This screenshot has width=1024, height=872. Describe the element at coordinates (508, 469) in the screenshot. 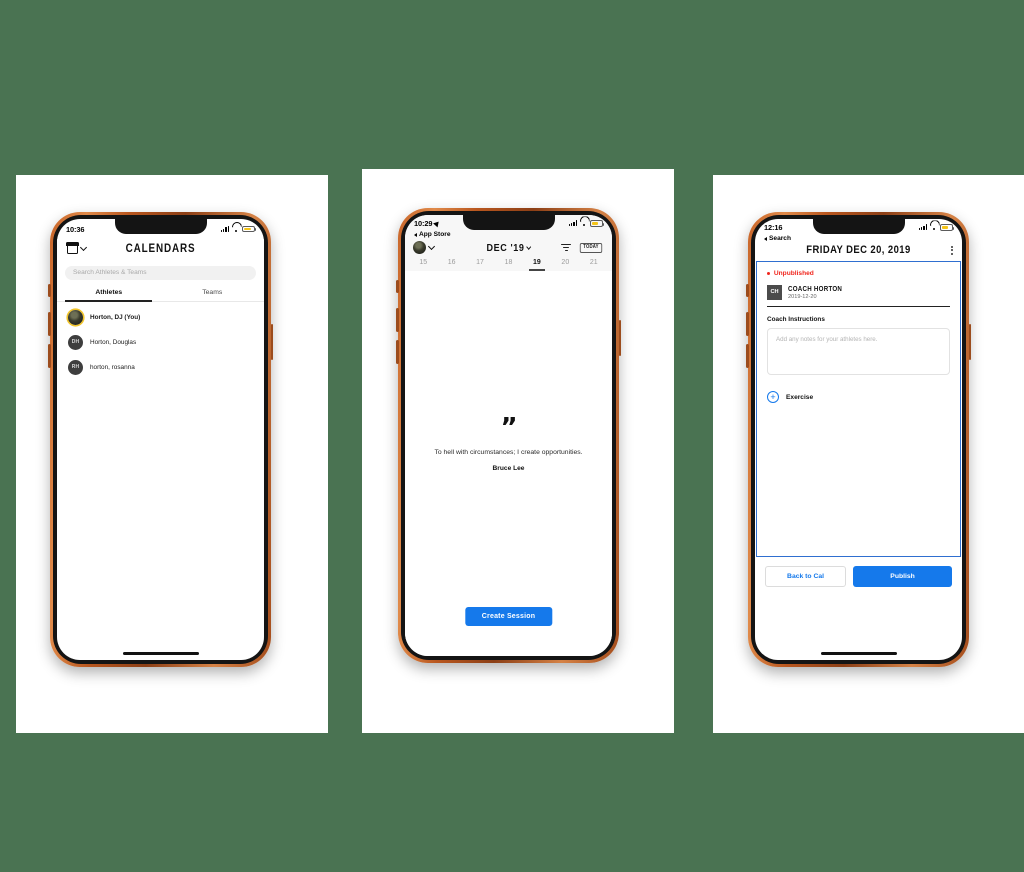

I see `quote-author: Bruce Lee` at that location.